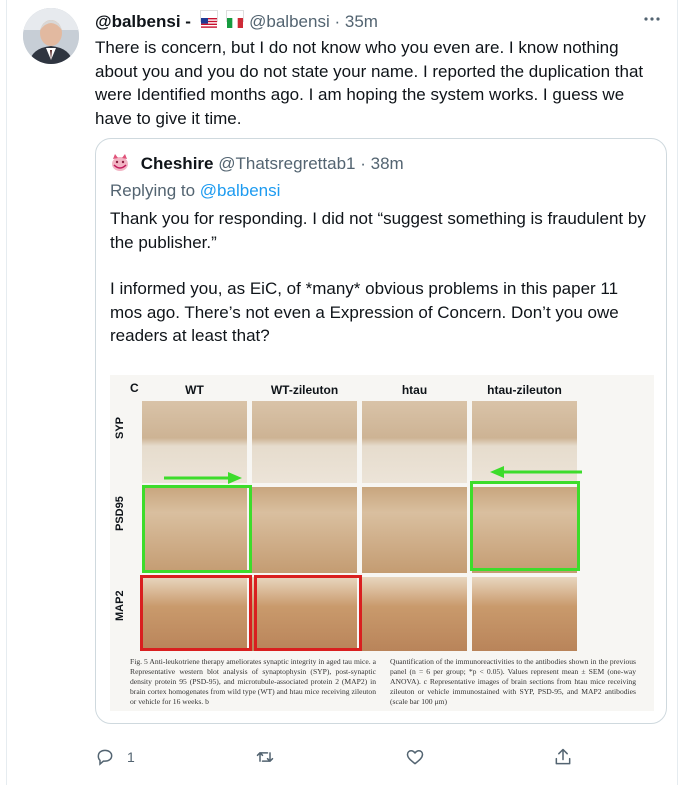 This screenshot has width=684, height=785. Describe the element at coordinates (105, 757) in the screenshot. I see `reply-icon` at that location.